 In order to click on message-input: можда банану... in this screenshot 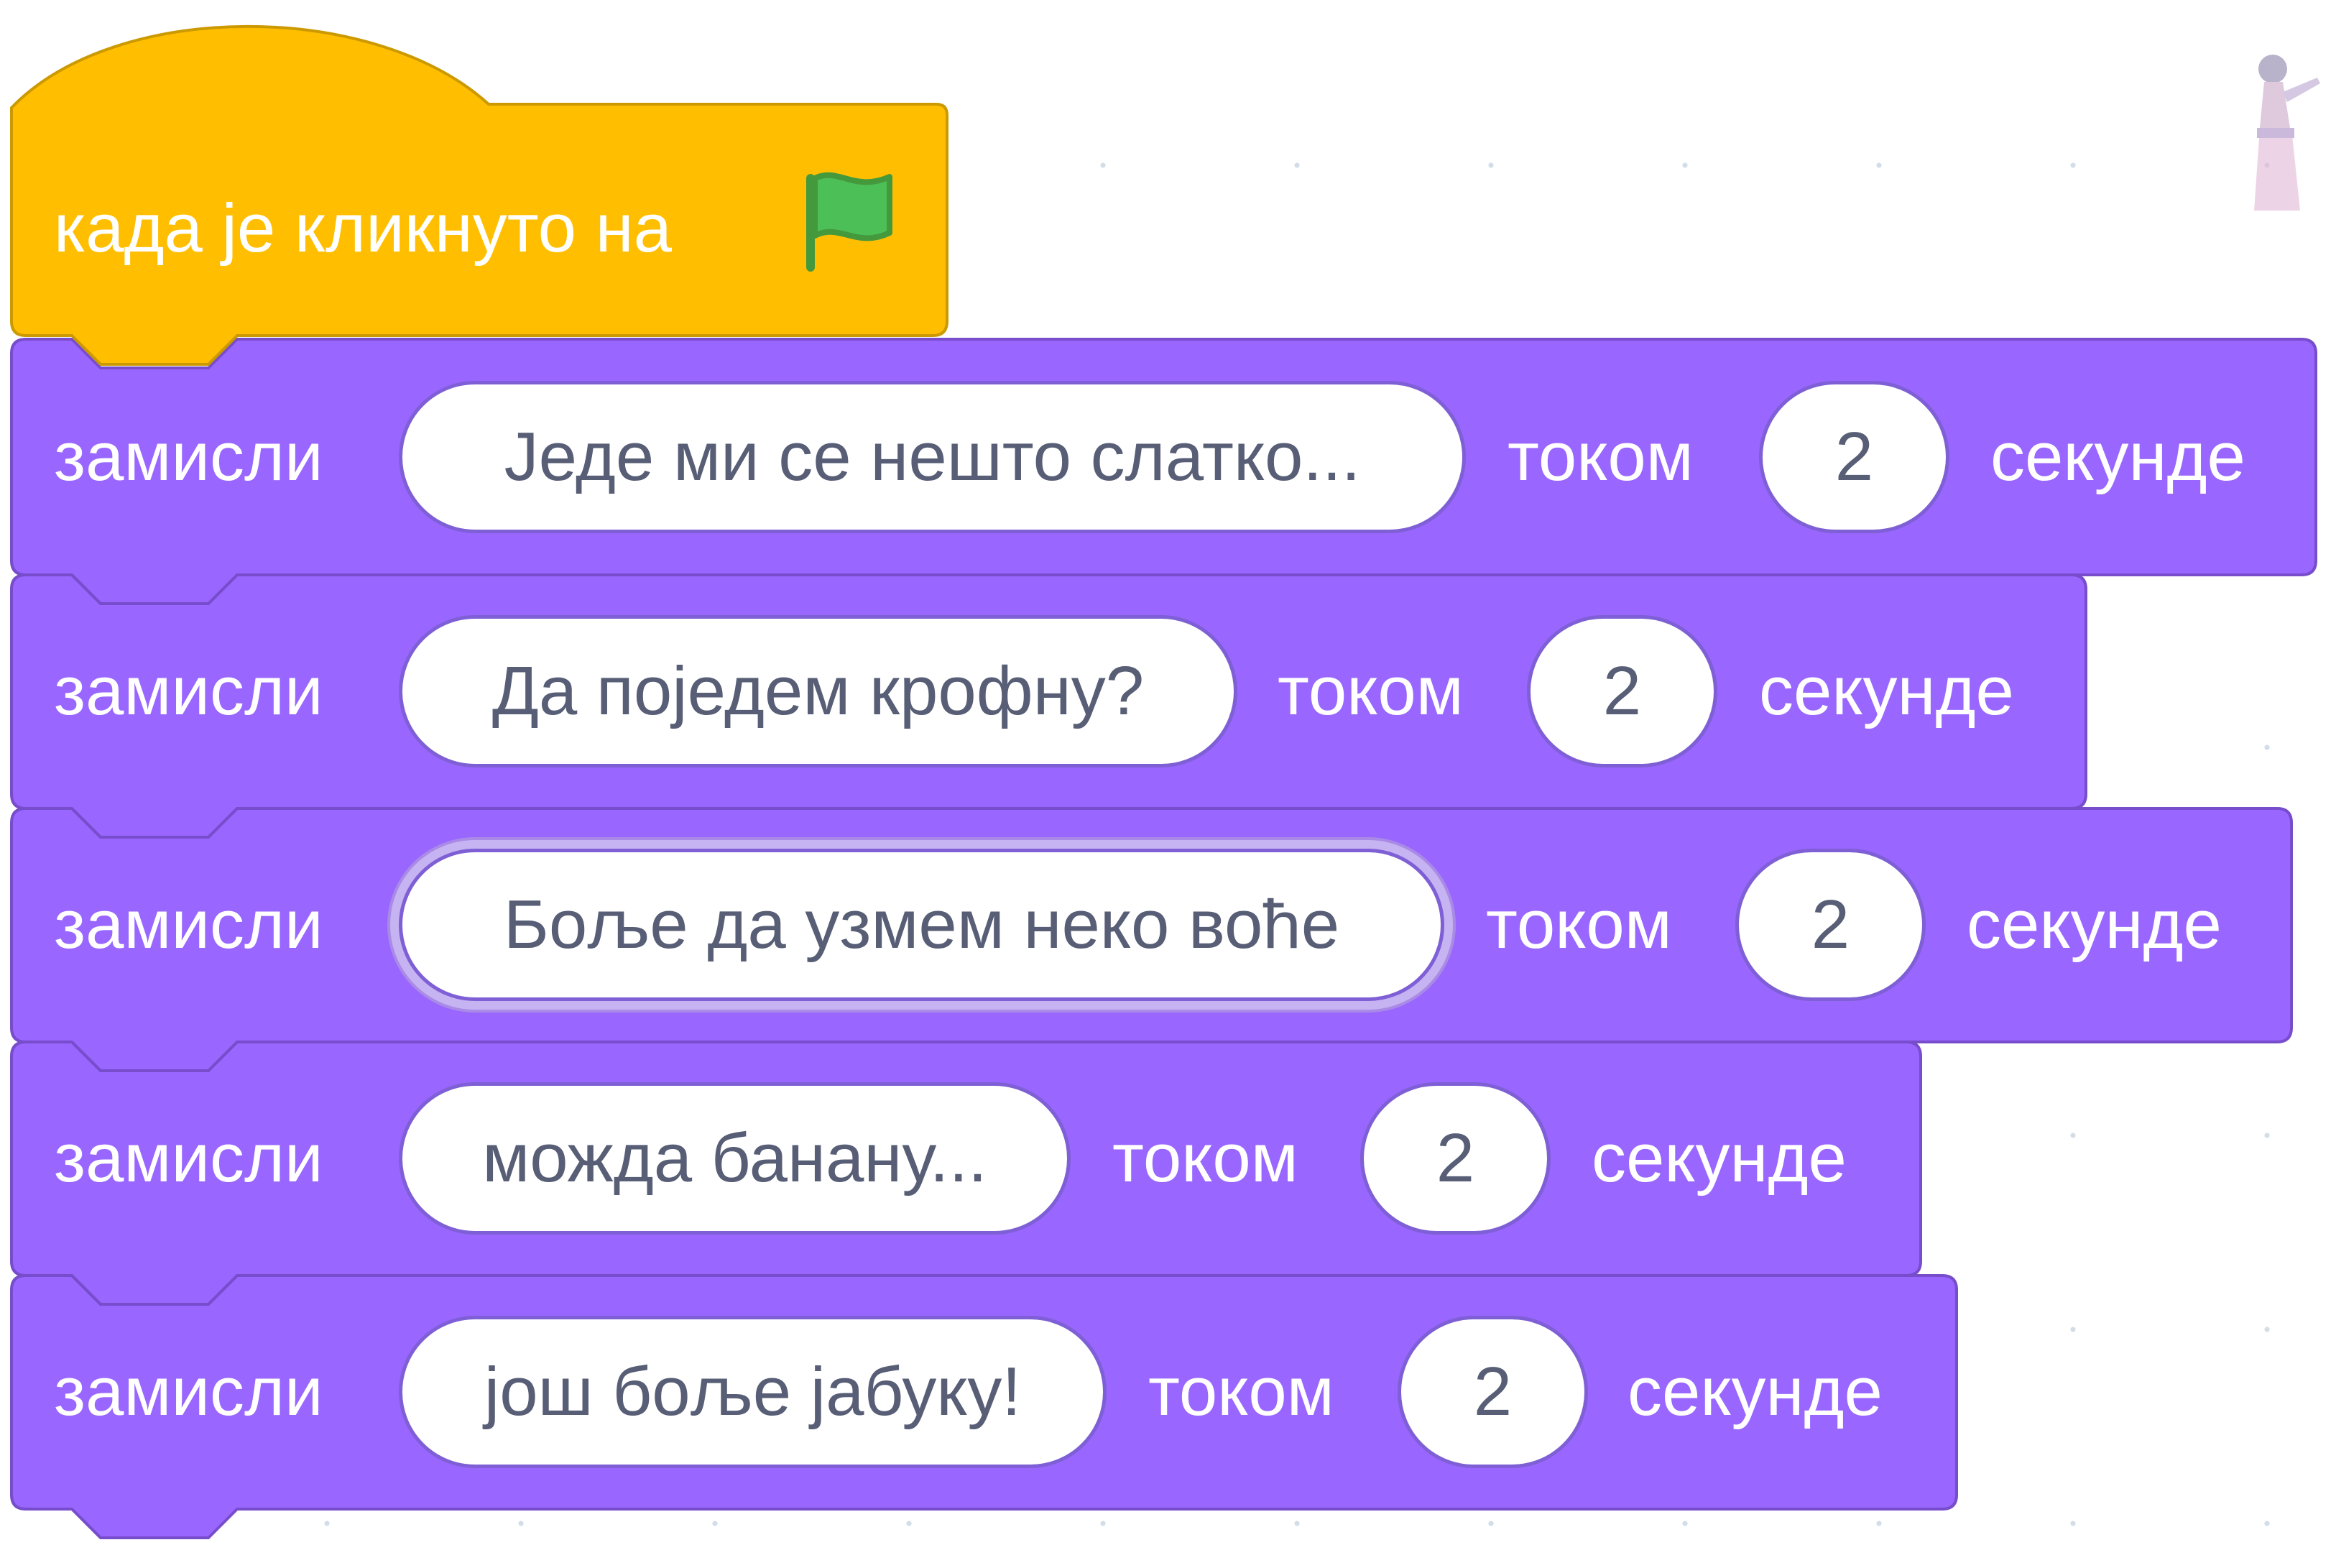, I will do `click(735, 1158)`.